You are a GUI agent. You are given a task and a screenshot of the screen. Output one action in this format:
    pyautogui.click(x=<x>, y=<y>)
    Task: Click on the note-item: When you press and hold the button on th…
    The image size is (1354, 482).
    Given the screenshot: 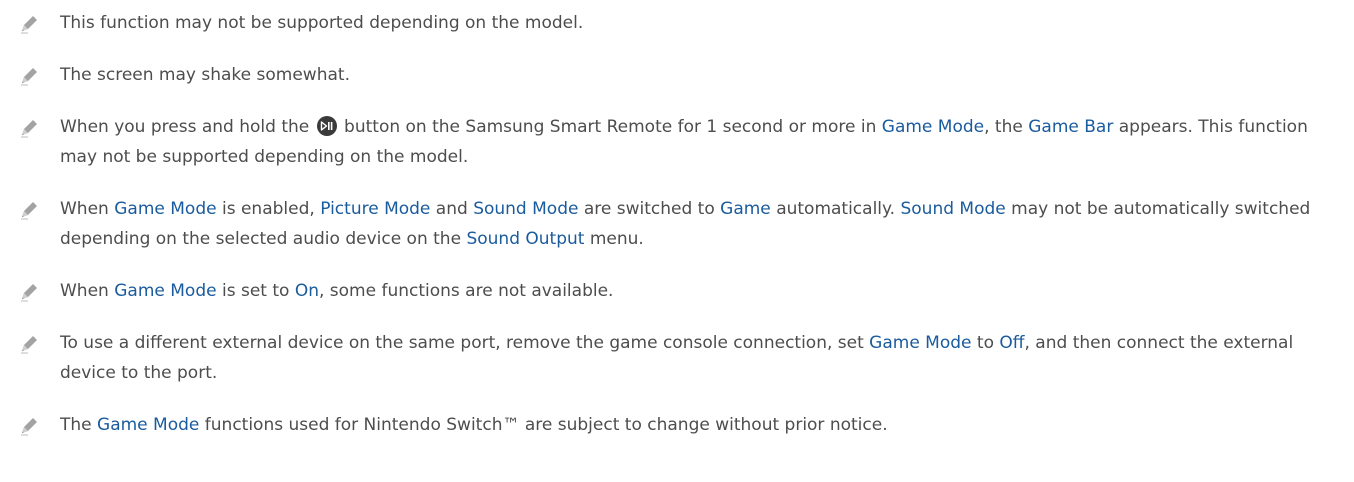 What is the action you would take?
    pyautogui.click(x=683, y=142)
    